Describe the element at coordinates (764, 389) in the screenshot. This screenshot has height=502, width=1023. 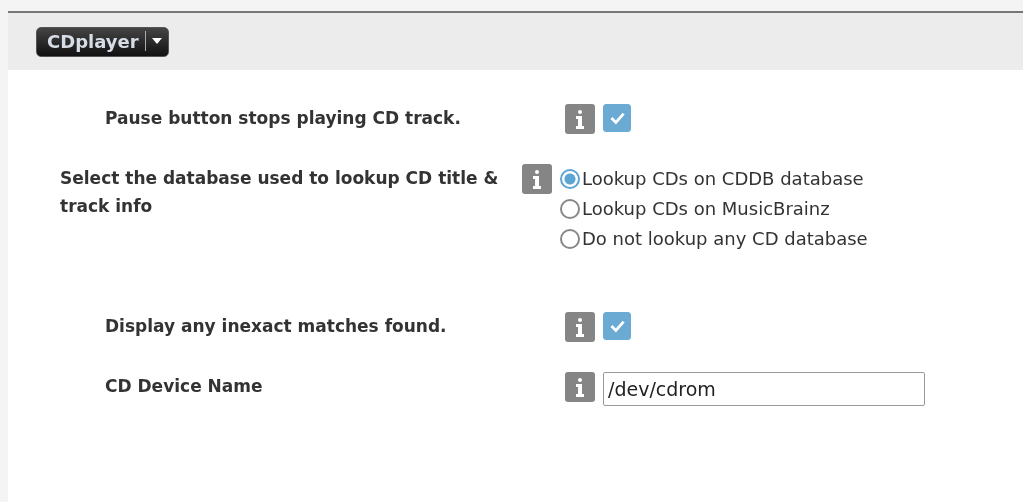
I see `input-field: /dev/cdrom` at that location.